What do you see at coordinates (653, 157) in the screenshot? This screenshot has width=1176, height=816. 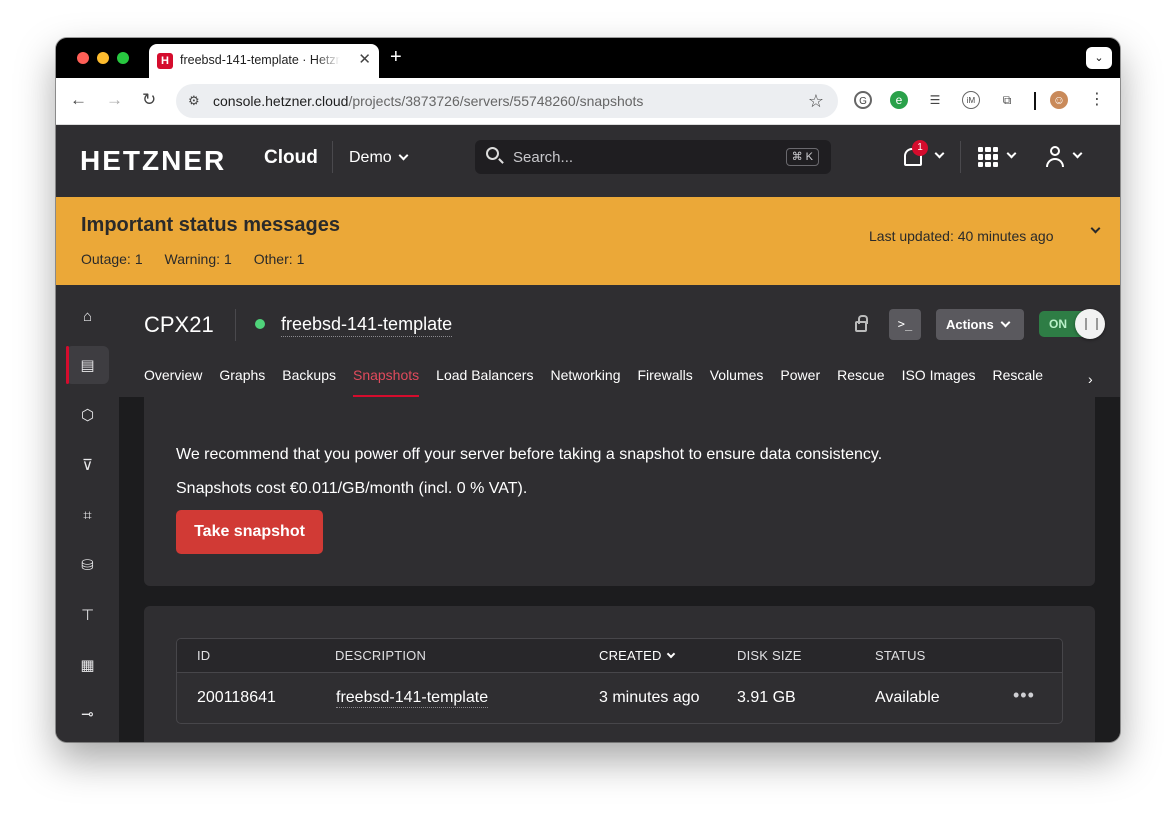 I see `search-input: Search... ⌘ K` at bounding box center [653, 157].